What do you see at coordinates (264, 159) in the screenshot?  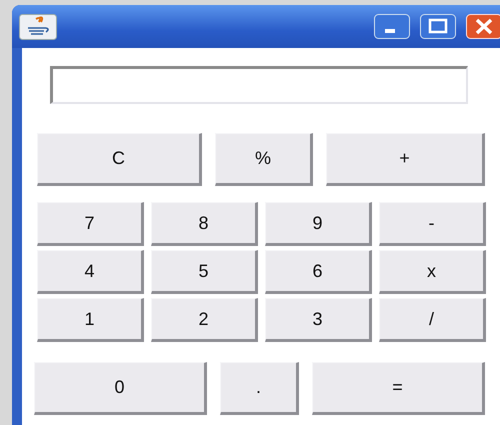 I see `calculator-key: %` at bounding box center [264, 159].